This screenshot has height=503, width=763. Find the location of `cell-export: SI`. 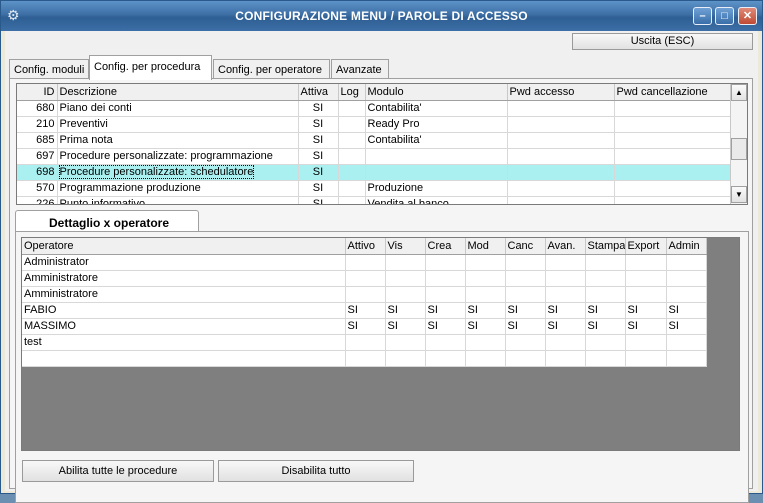

cell-export: SI is located at coordinates (646, 310).